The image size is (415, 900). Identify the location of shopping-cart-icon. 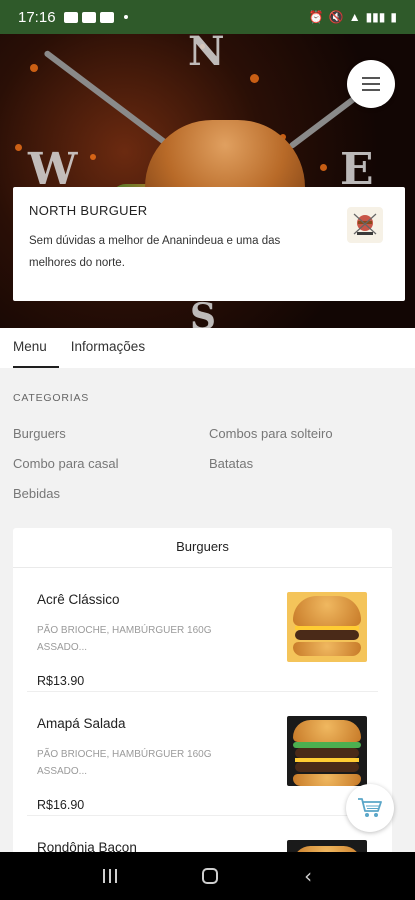
(370, 807).